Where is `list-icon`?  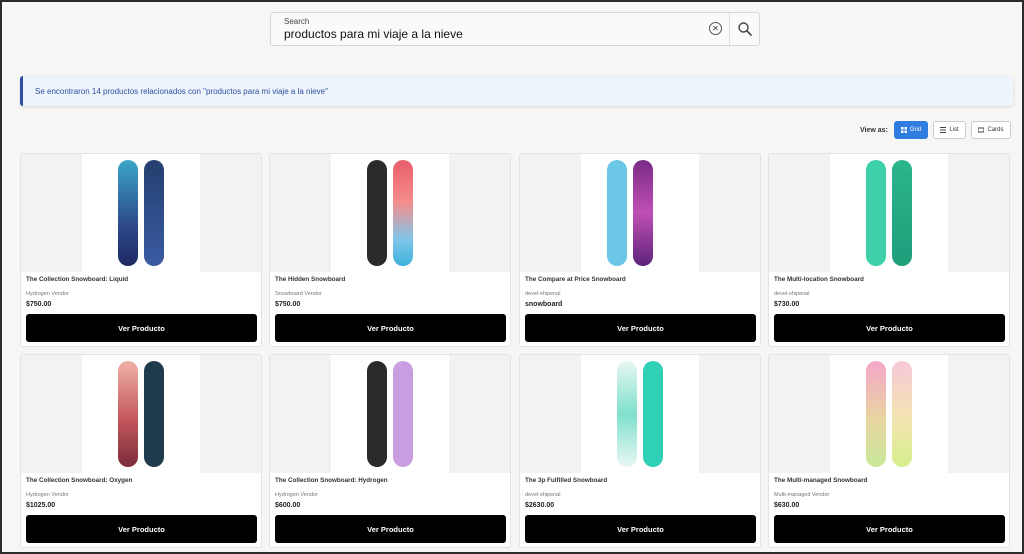
list-icon is located at coordinates (943, 130).